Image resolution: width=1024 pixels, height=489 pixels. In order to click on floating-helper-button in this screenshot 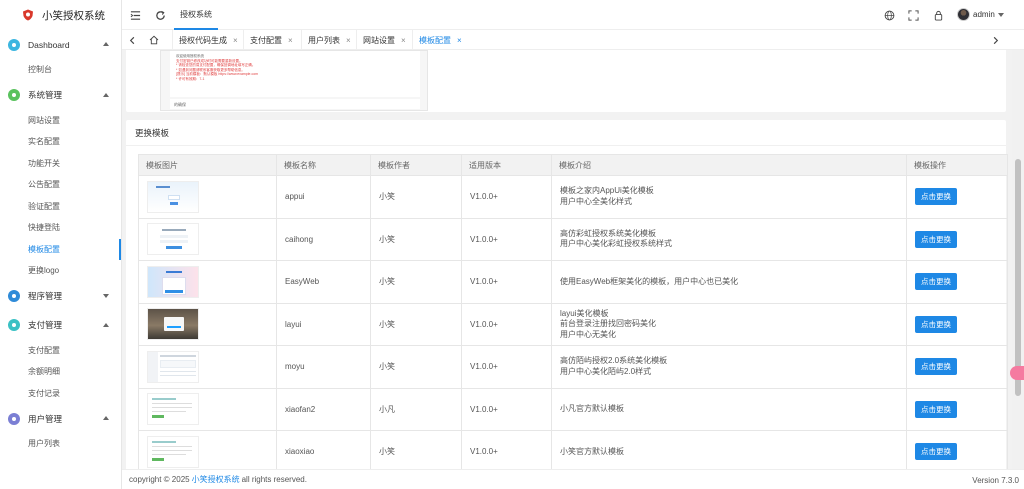, I will do `click(1017, 373)`.